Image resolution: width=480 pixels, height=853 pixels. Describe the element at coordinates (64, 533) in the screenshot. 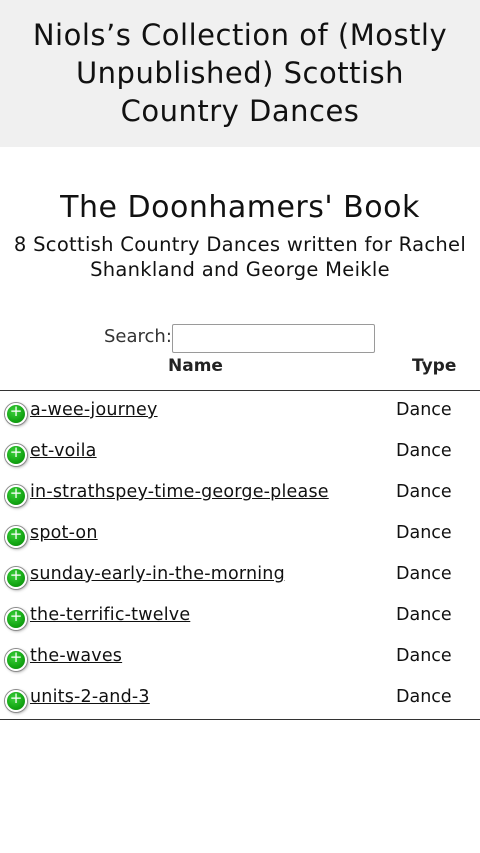

I see `dance-link: spot-on` at that location.